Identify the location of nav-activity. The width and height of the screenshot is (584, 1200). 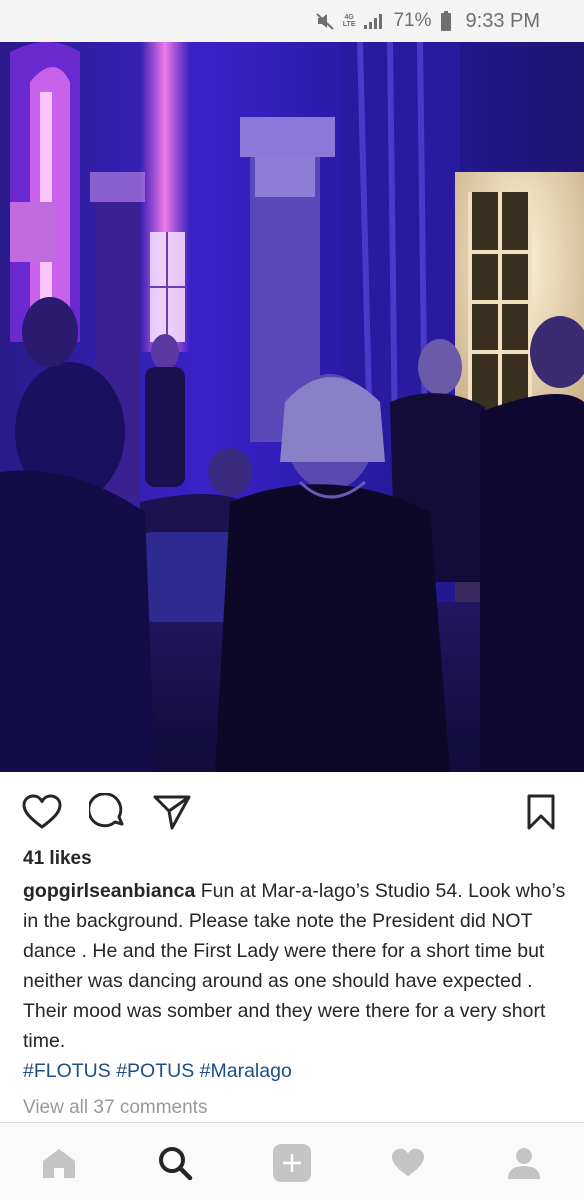
(408, 1163).